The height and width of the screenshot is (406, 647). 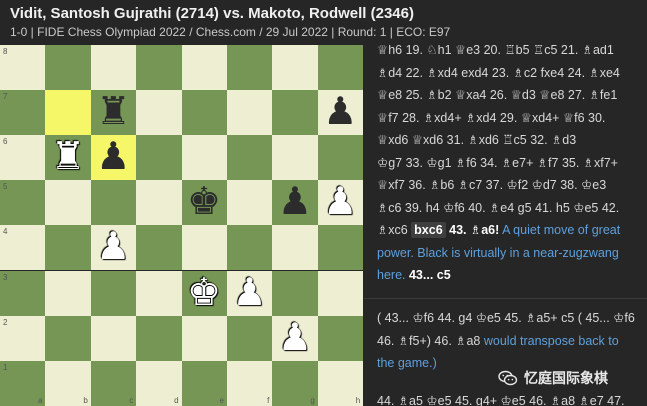 I want to click on move-line: ♔g7 33. ♔g1 ♗f6 34. ♗e7+ ♗f7 35. ♗xf7+, so click(x=506, y=163).